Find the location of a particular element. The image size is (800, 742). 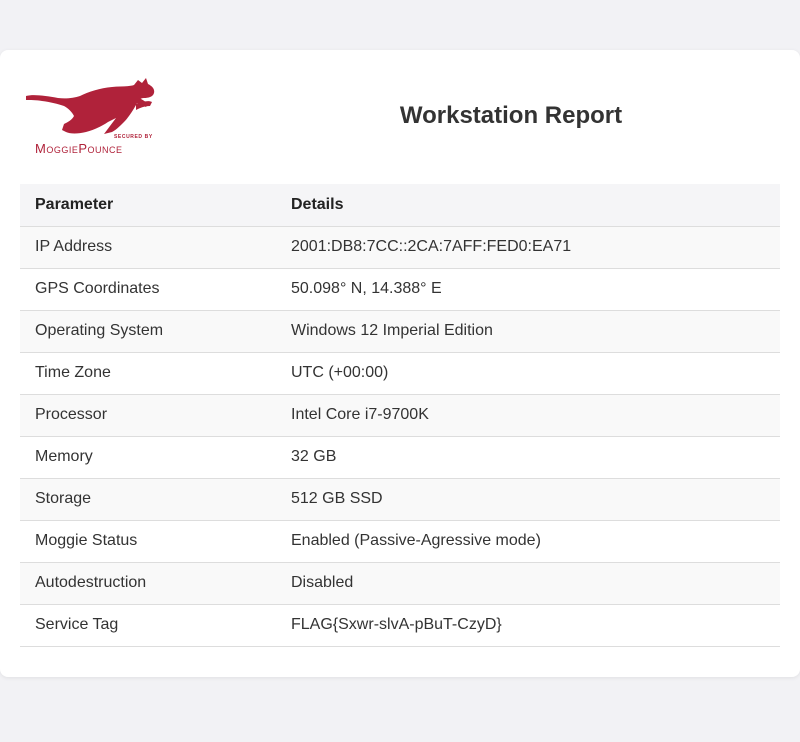

details-cell: Windows 12 Imperial Edition is located at coordinates (528, 331).